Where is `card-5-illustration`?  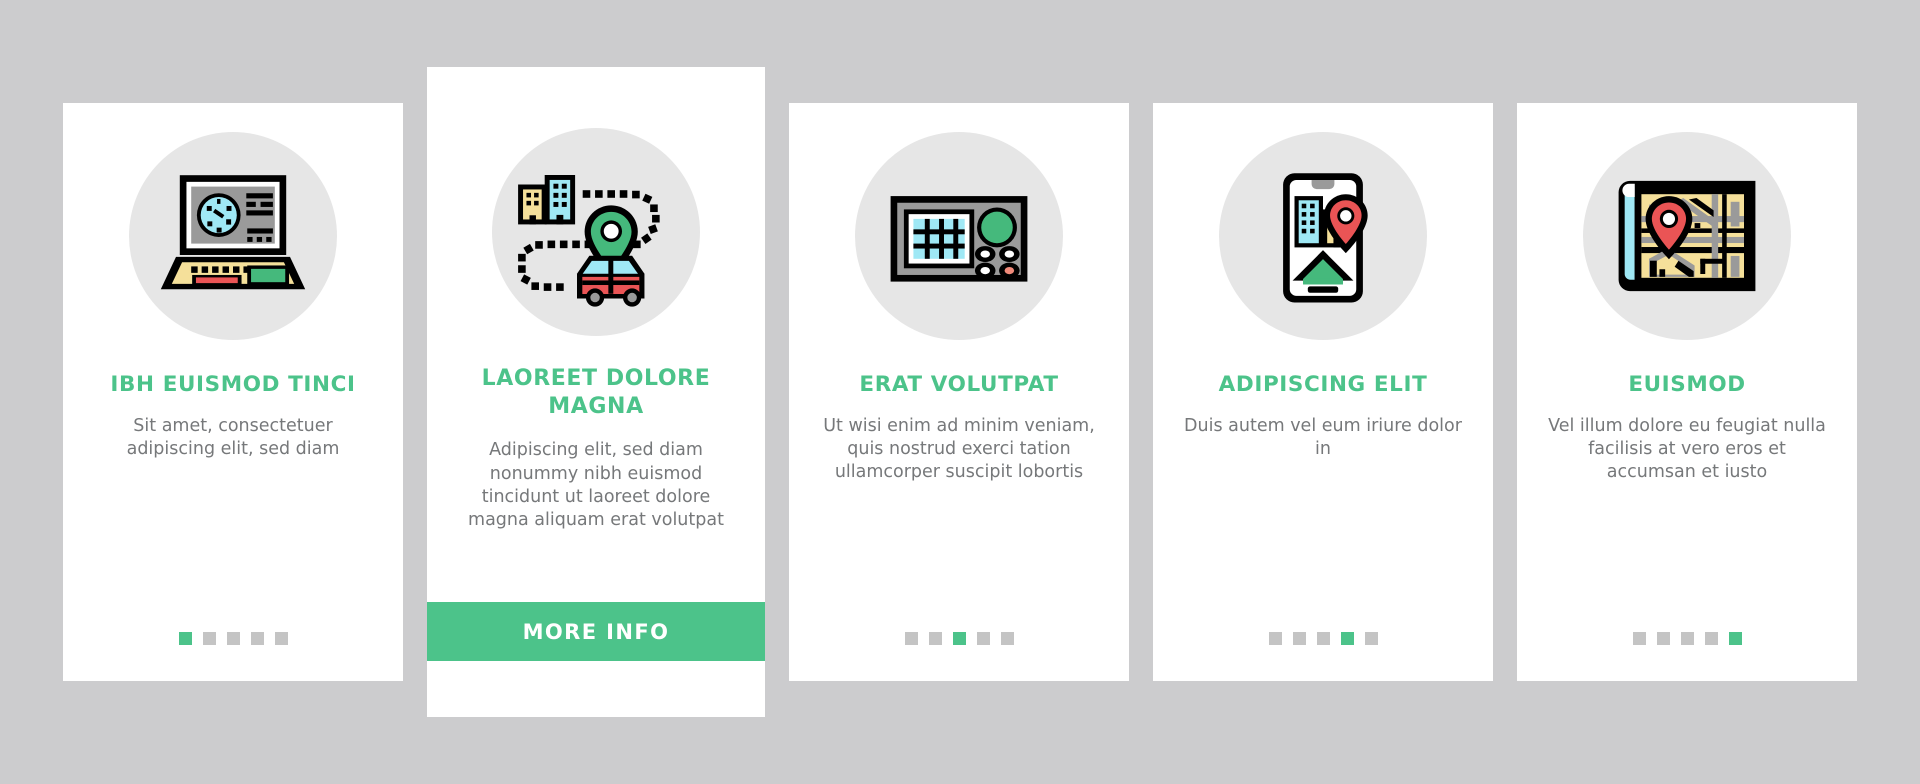 card-5-illustration is located at coordinates (1687, 236).